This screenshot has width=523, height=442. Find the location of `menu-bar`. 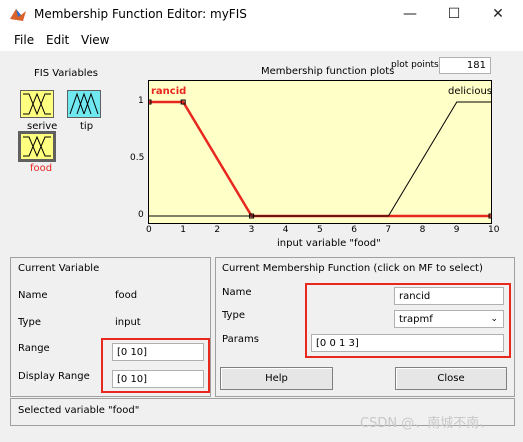

menu-bar is located at coordinates (261, 40).